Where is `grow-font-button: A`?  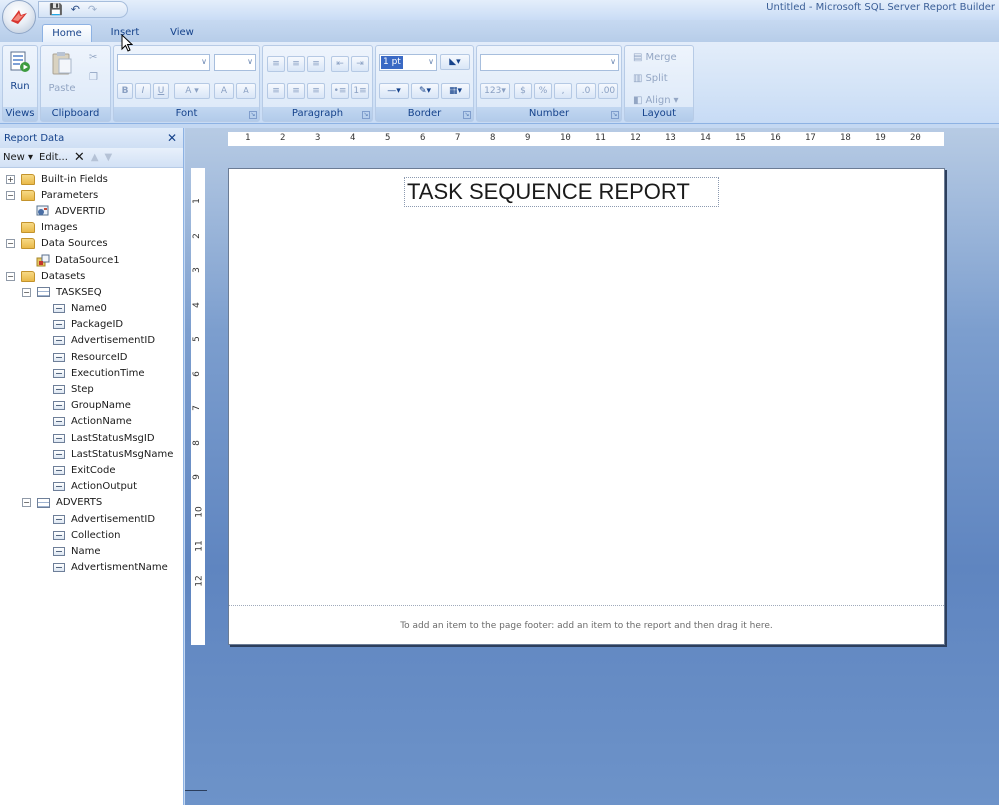 grow-font-button: A is located at coordinates (224, 91).